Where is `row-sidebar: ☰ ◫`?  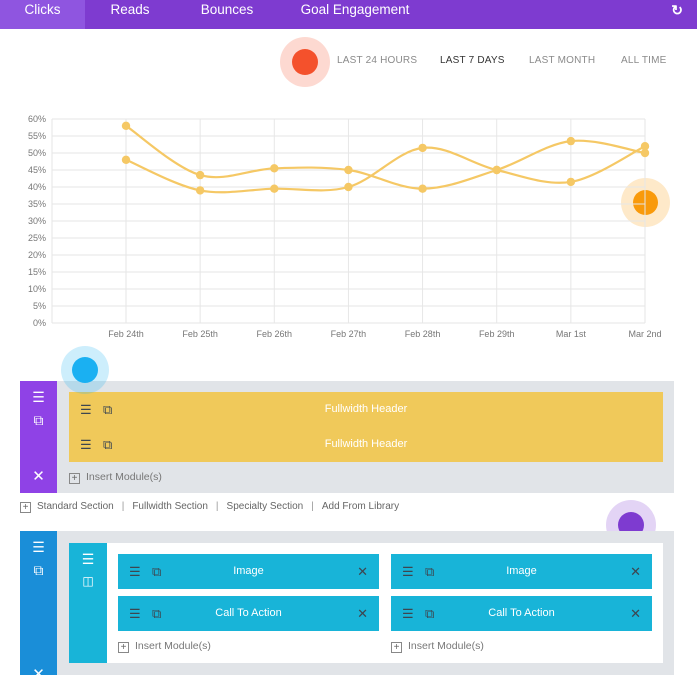 row-sidebar: ☰ ◫ is located at coordinates (88, 603).